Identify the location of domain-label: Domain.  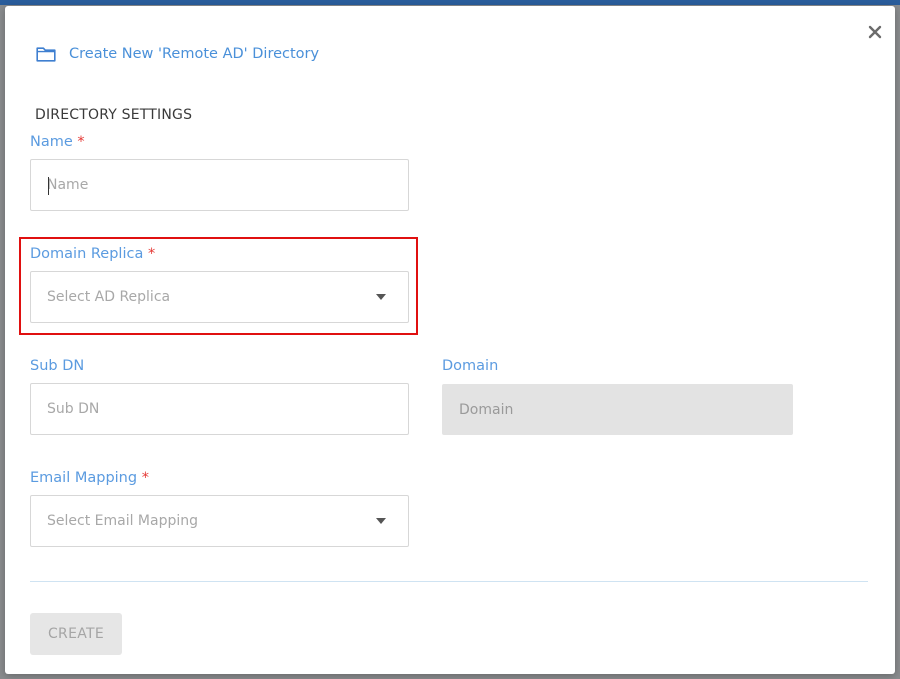
(470, 366).